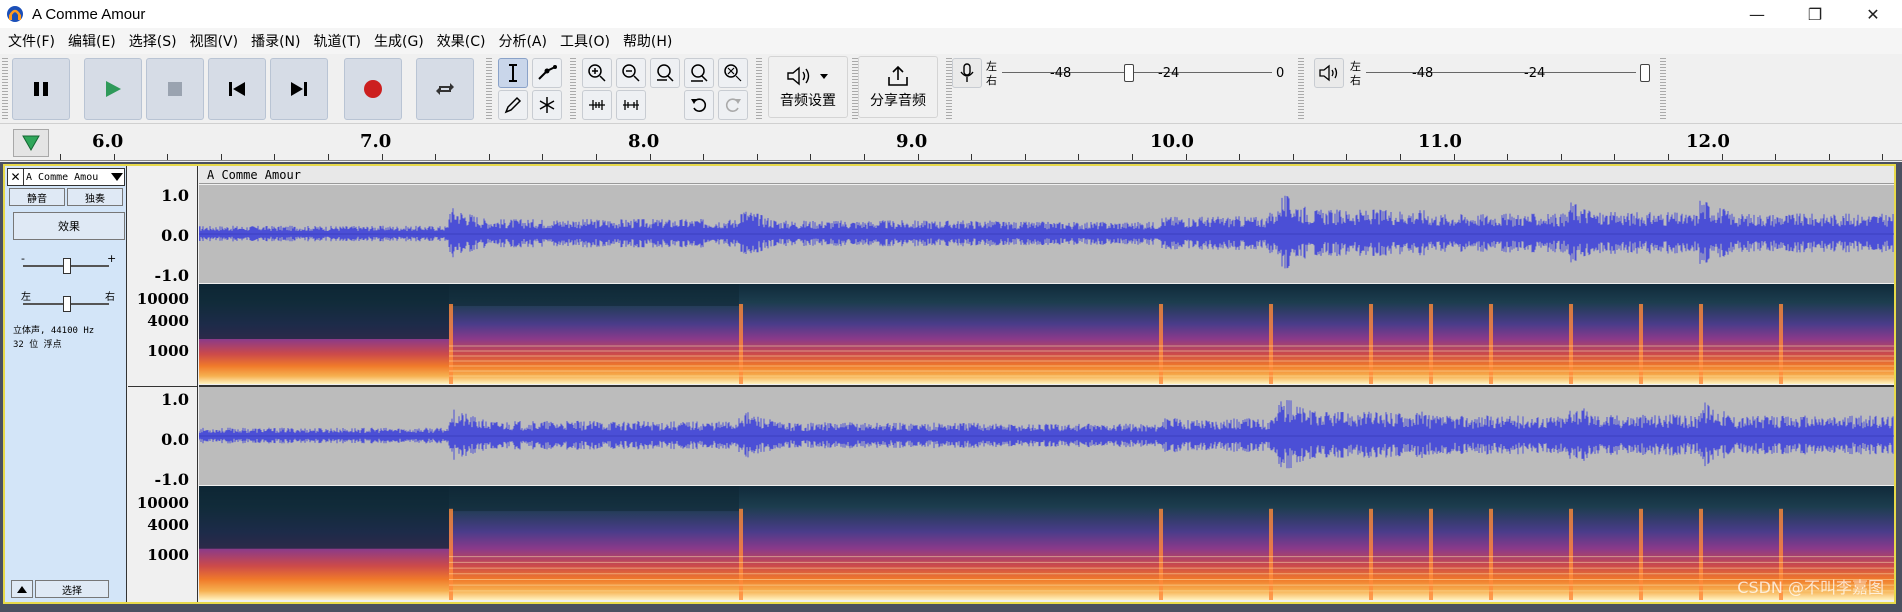  I want to click on skip-start-icon, so click(237, 89).